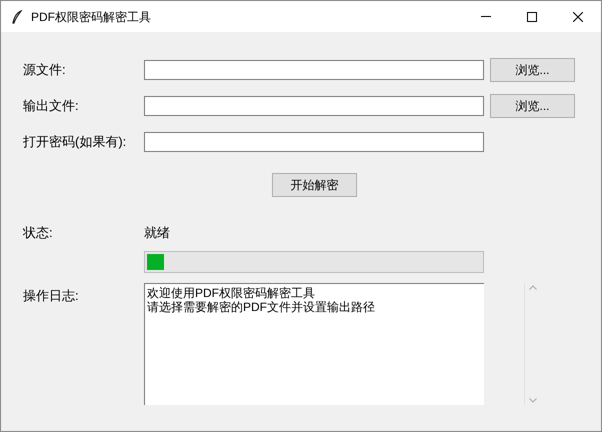 The height and width of the screenshot is (432, 602). What do you see at coordinates (45, 70) in the screenshot?
I see `field-label: 源文件:` at bounding box center [45, 70].